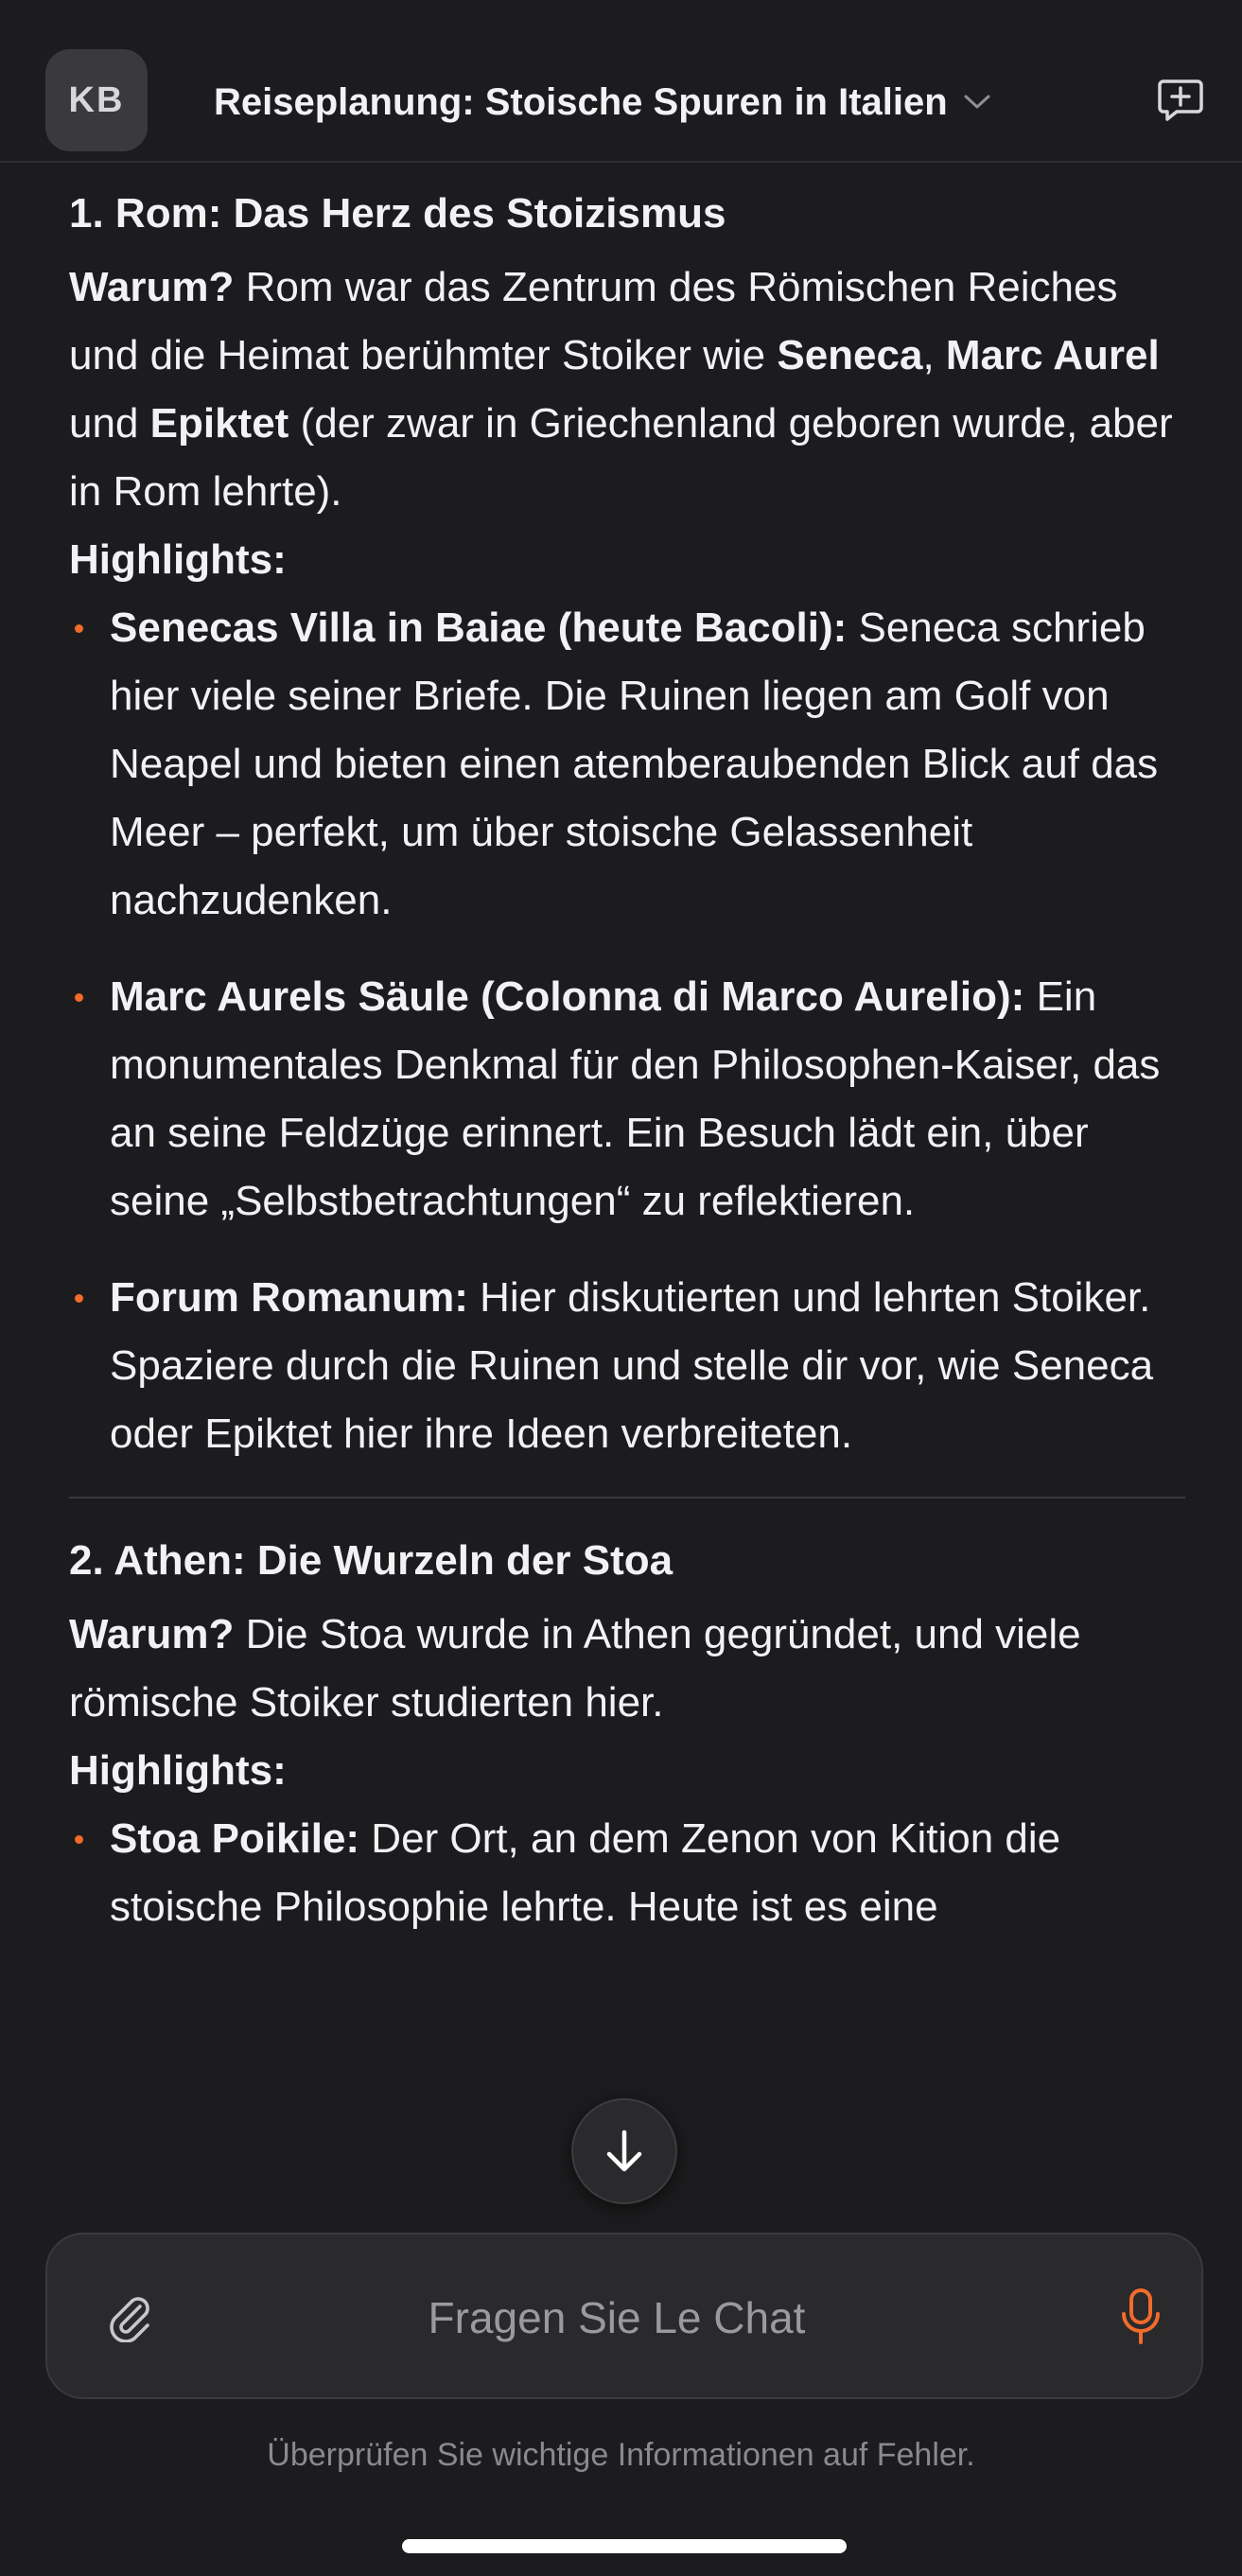  What do you see at coordinates (850, 355) in the screenshot?
I see `name-seneca: Seneca` at bounding box center [850, 355].